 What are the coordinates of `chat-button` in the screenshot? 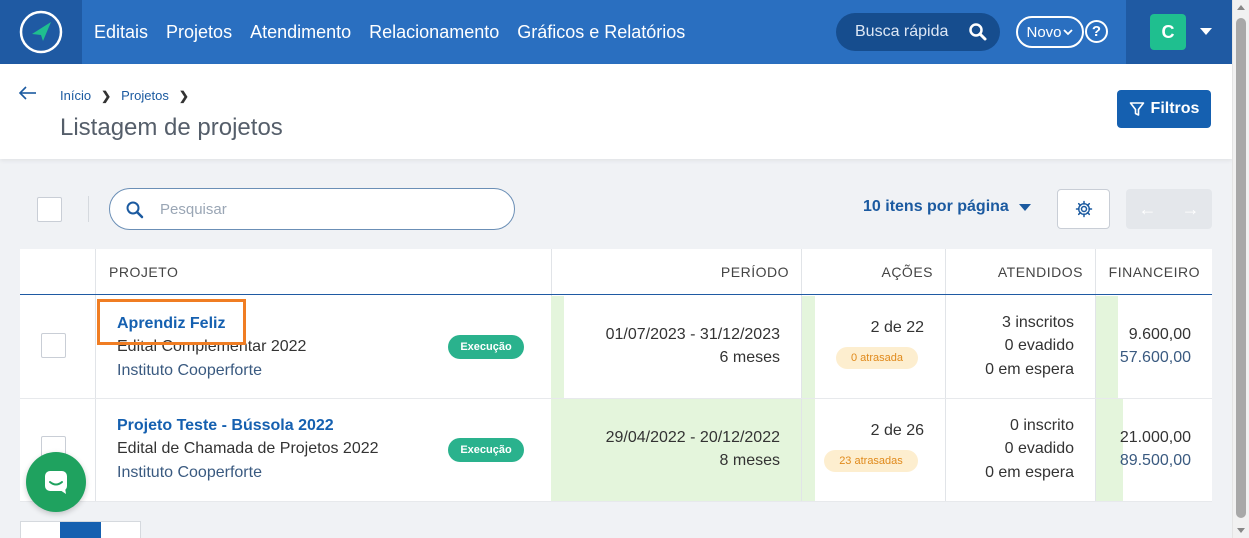 It's located at (56, 482).